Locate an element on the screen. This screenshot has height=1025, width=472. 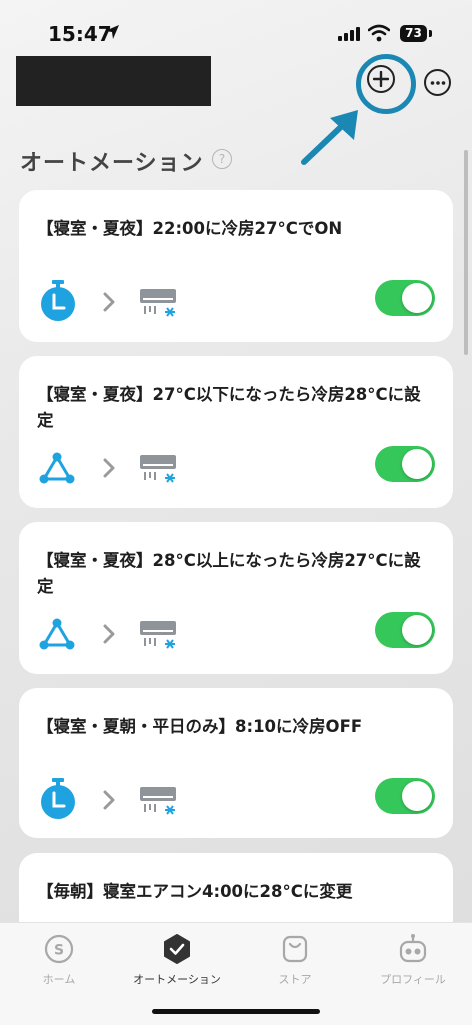
automation-card: 【寝室・夏夜】27°C以下になったら冷房28°Cに設定 is located at coordinates (236, 432).